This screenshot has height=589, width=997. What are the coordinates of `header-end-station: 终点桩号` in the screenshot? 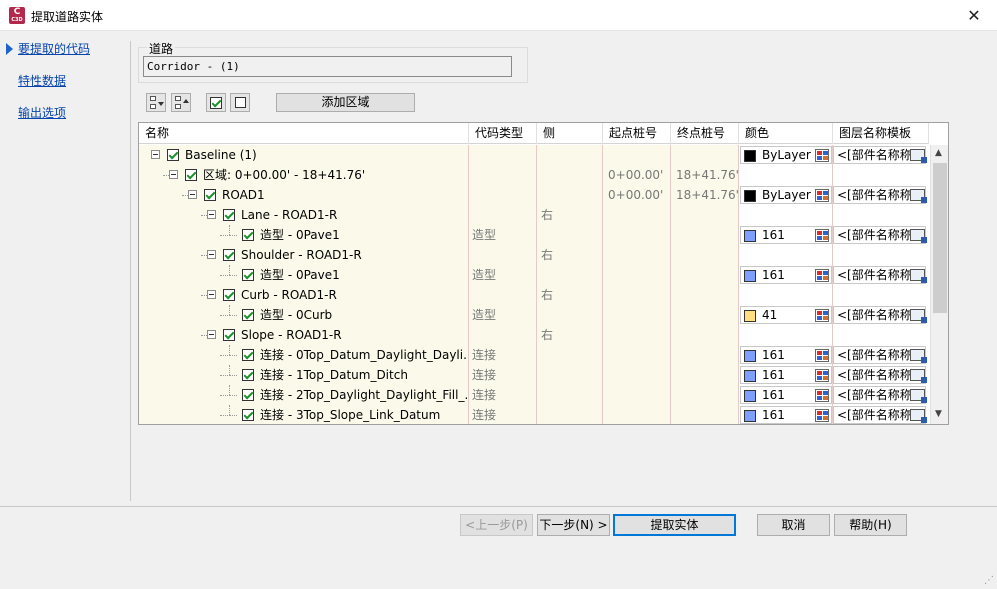 It's located at (705, 133).